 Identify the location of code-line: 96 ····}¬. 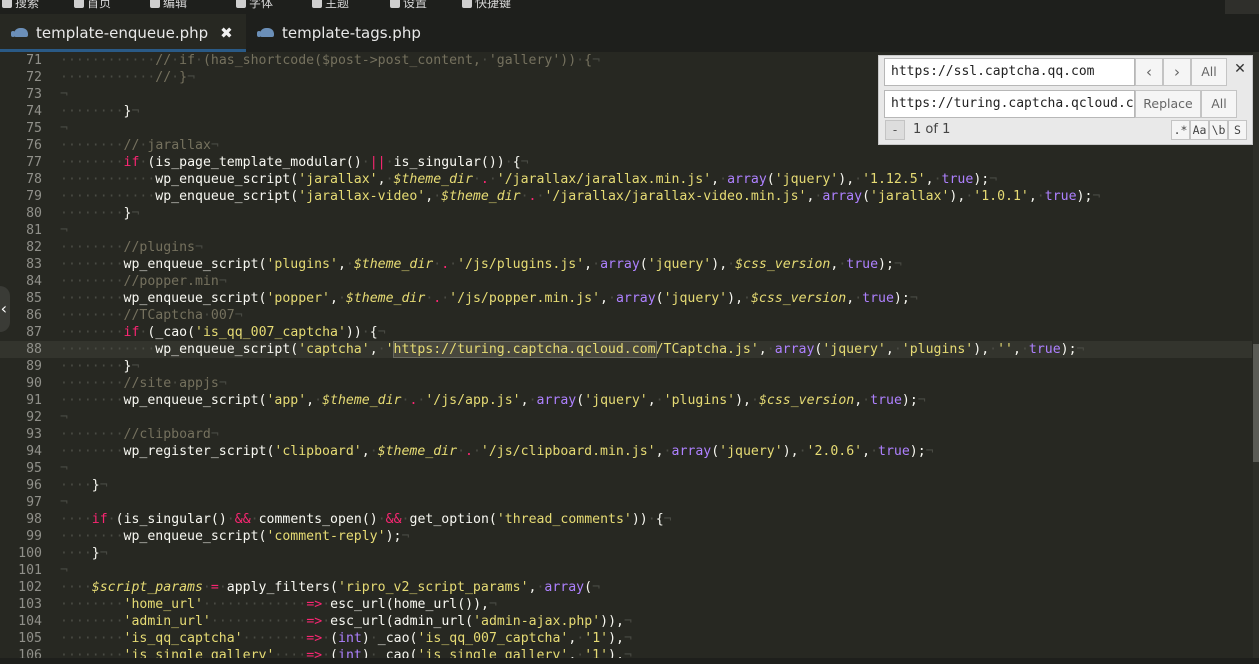
(626, 485).